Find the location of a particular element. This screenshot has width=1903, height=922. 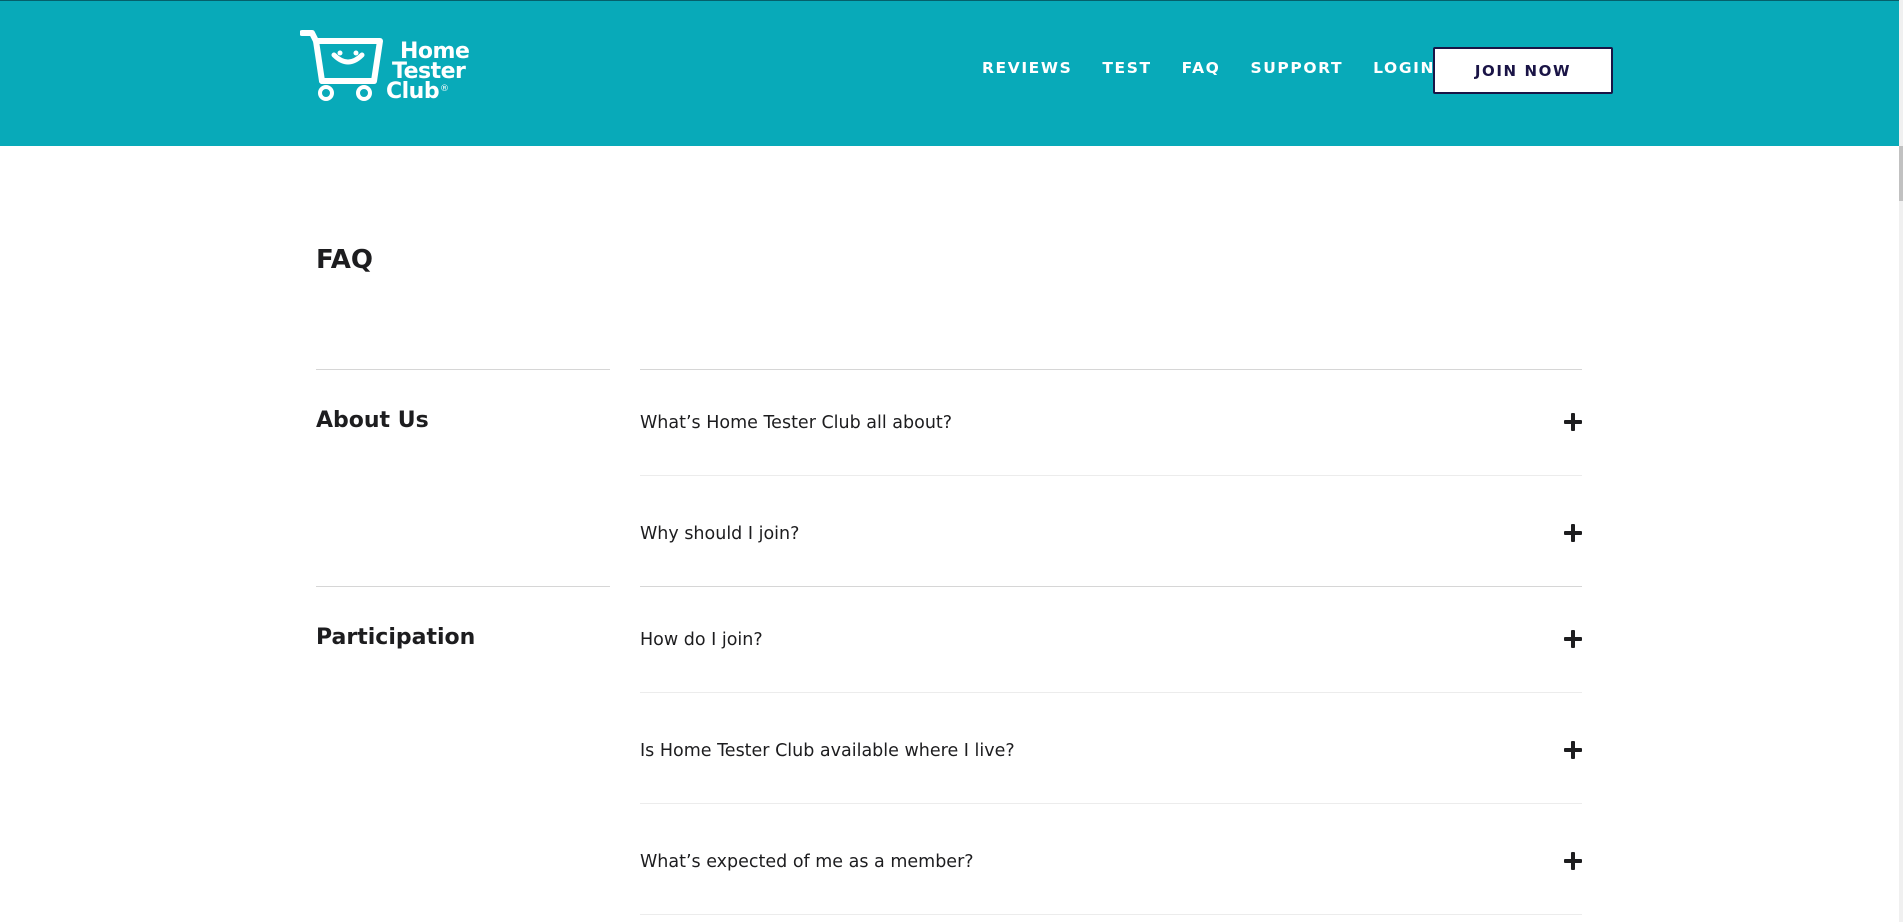

registered-mark: ® is located at coordinates (444, 89).